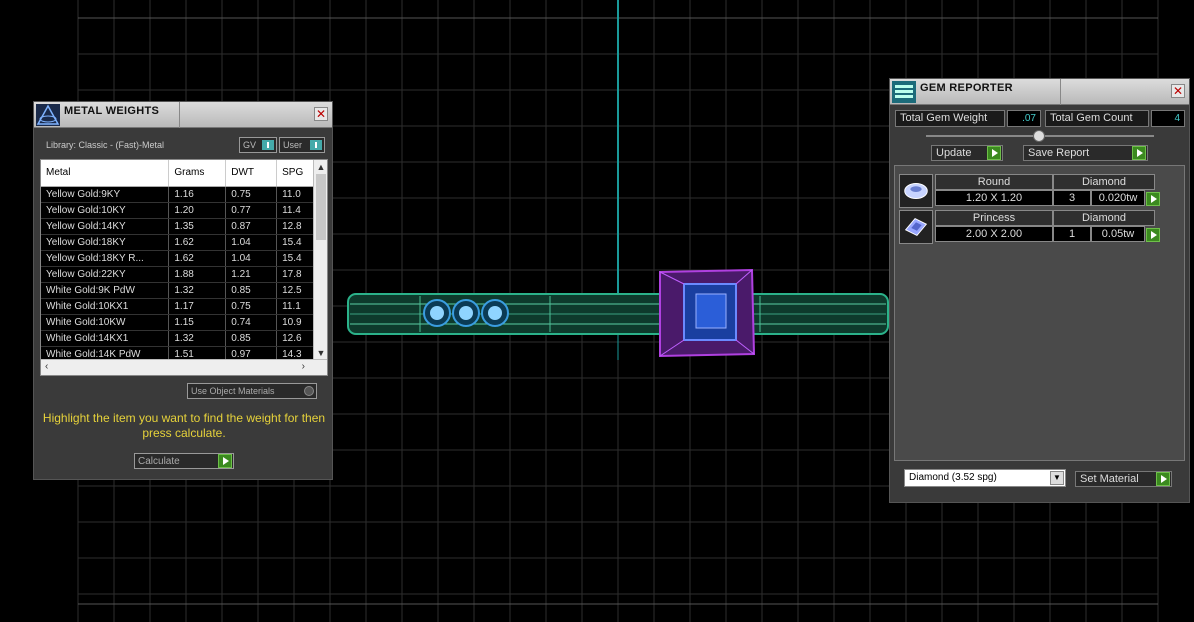 The height and width of the screenshot is (622, 1194). I want to click on scroll-left-icon: ‹, so click(46, 366).